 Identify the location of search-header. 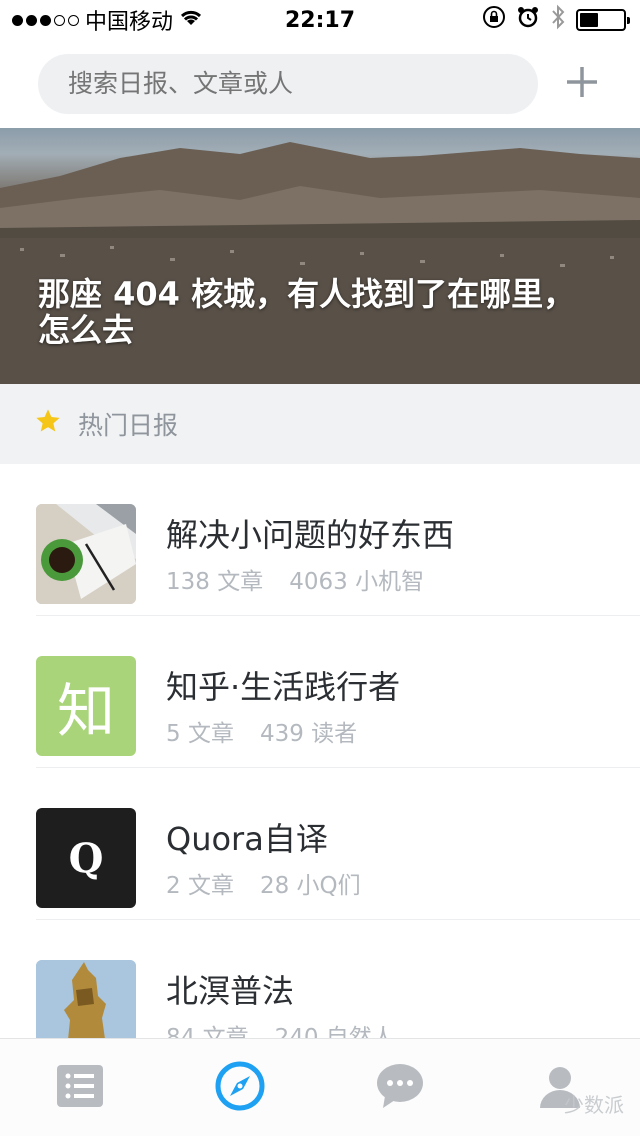
(320, 84).